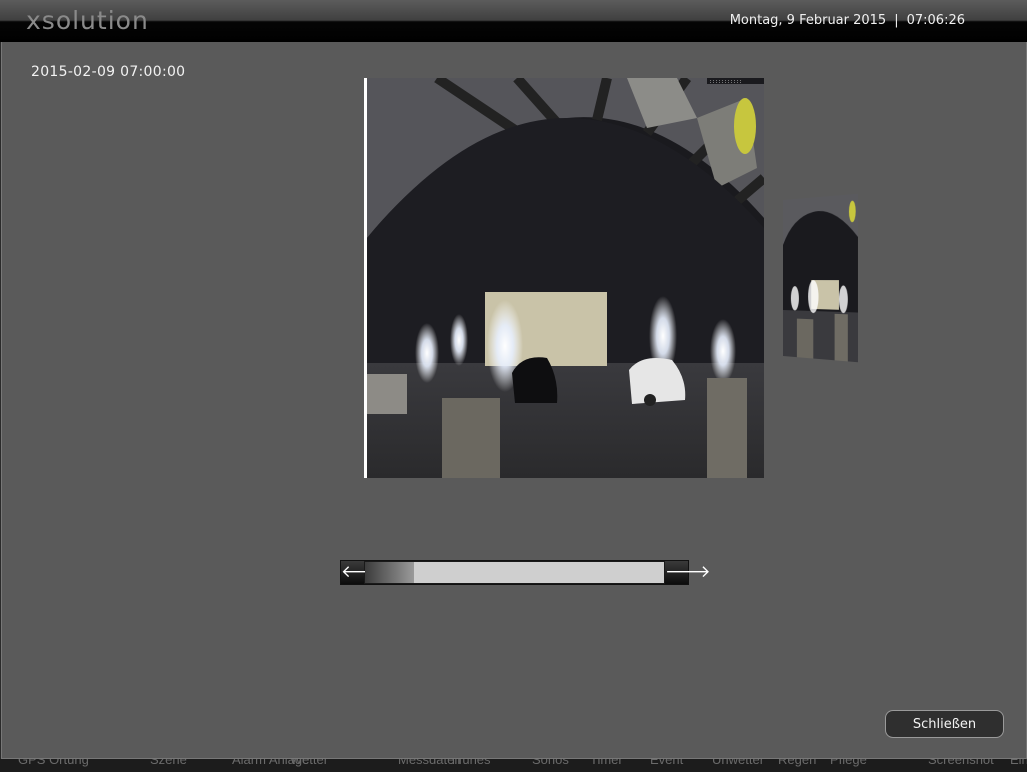 The height and width of the screenshot is (772, 1027). What do you see at coordinates (309, 763) in the screenshot?
I see `bottom-nav-item: Wetter` at bounding box center [309, 763].